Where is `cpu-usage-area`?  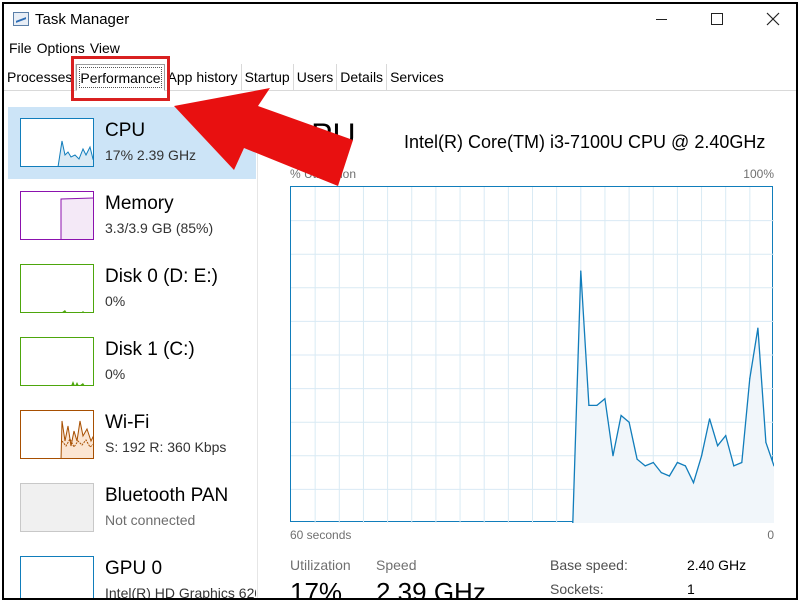
cpu-usage-area is located at coordinates (673, 397).